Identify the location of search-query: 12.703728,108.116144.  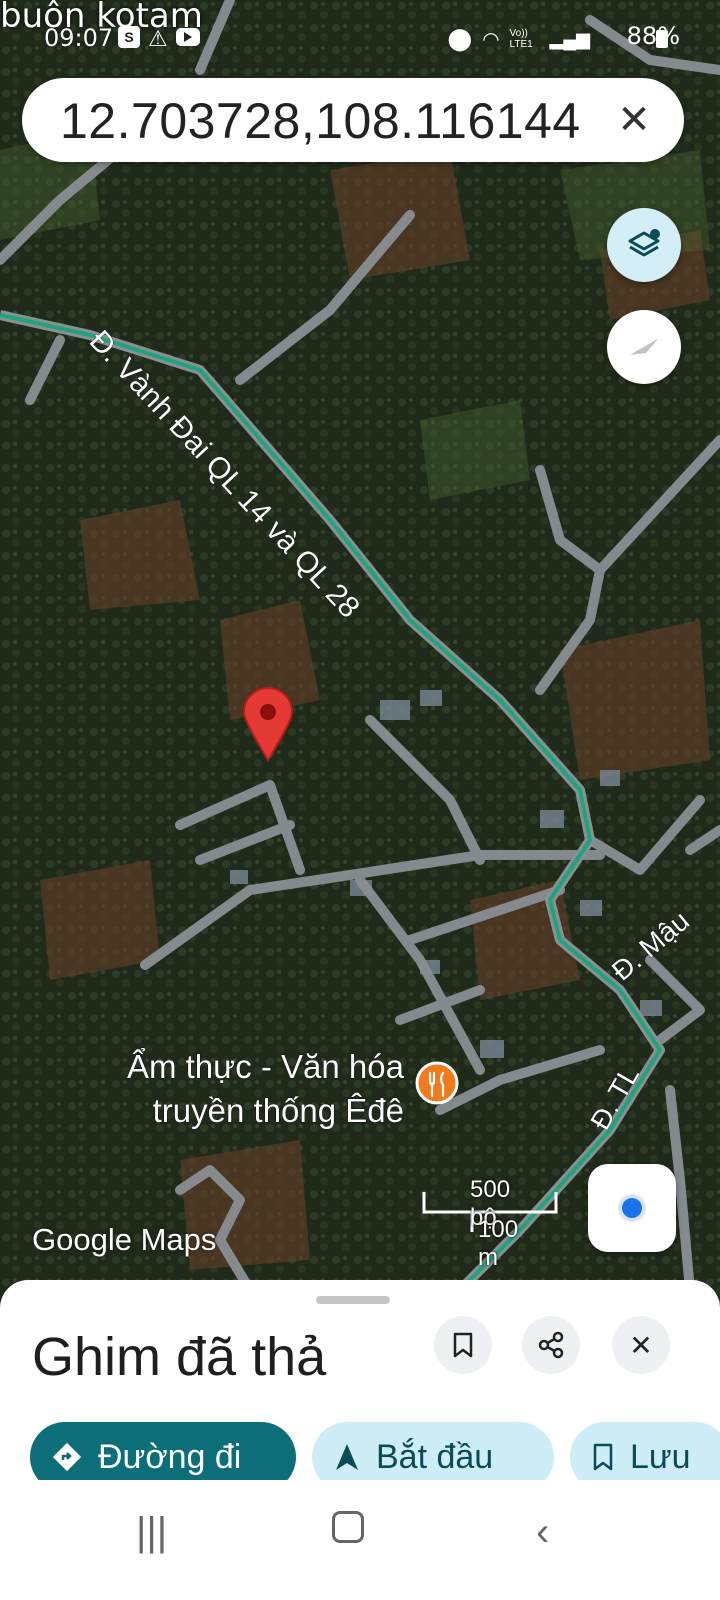
(320, 121).